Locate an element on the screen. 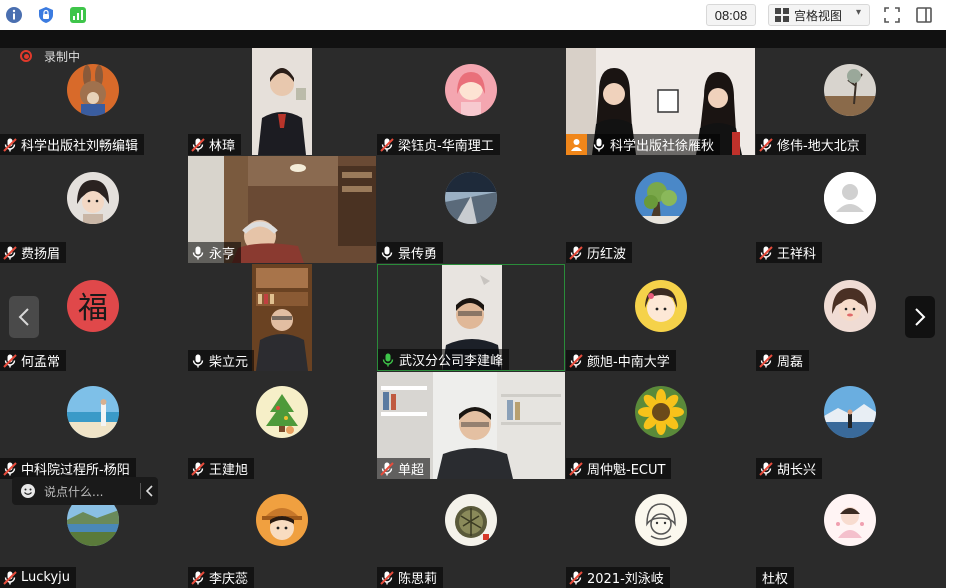 The height and width of the screenshot is (588, 960). mic-icon is located at coordinates (387, 252).